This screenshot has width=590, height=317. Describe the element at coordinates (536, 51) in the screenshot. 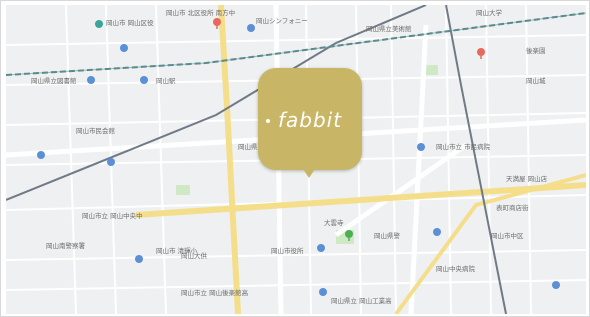

I see `map-label: 後楽園` at that location.